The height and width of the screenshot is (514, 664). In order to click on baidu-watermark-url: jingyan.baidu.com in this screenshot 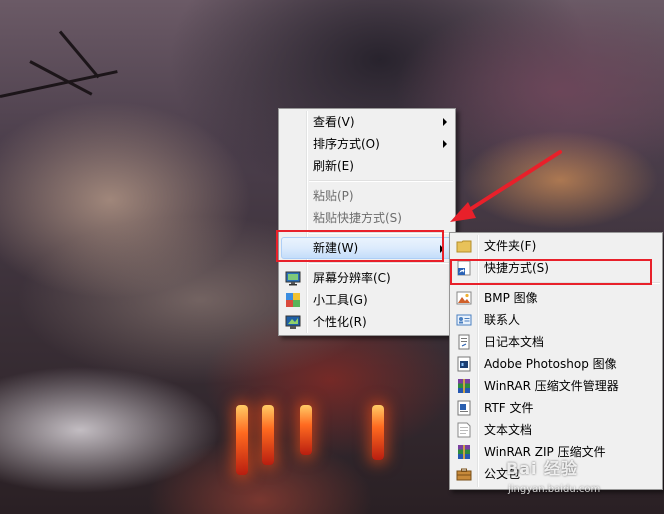, I will do `click(554, 489)`.